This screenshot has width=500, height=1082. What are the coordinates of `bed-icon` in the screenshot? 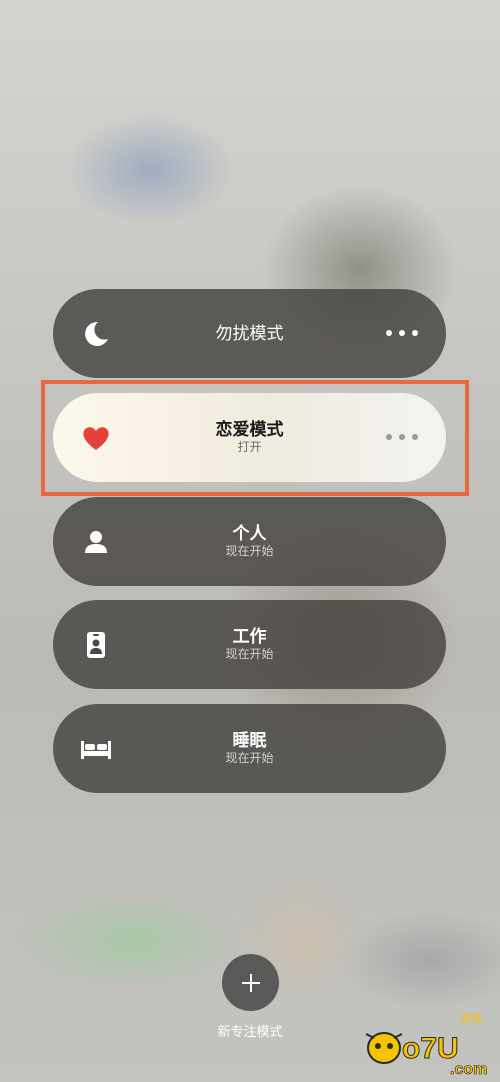 It's located at (96, 749).